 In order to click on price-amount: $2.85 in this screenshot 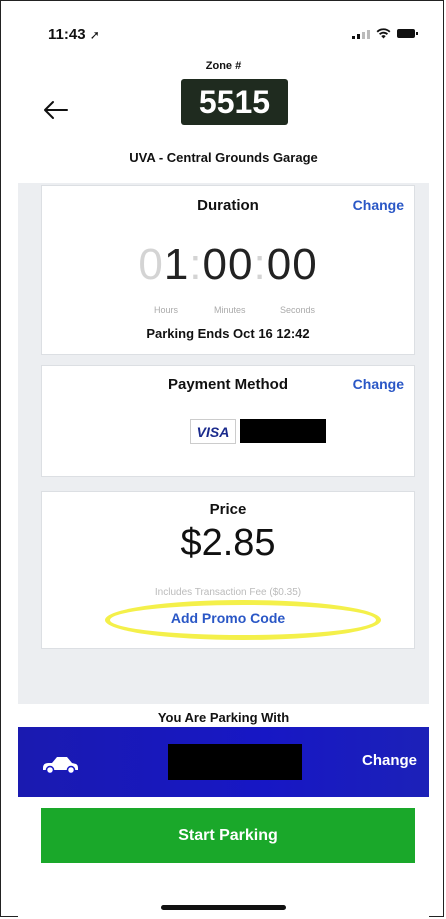, I will do `click(228, 543)`.